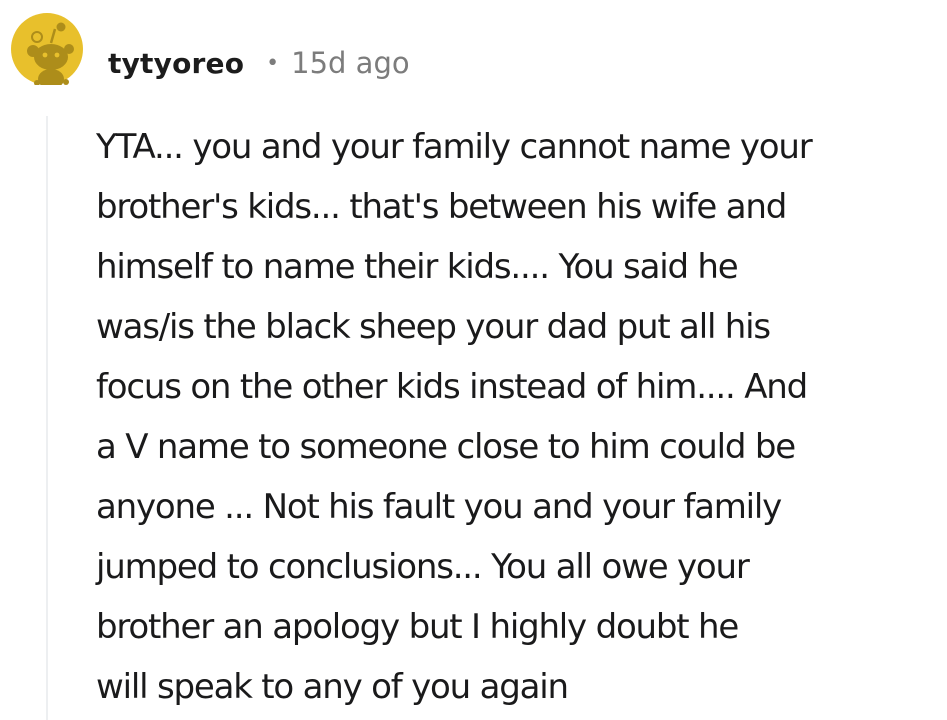 This screenshot has width=947, height=720. I want to click on snoo-avatar-icon, so click(47, 49).